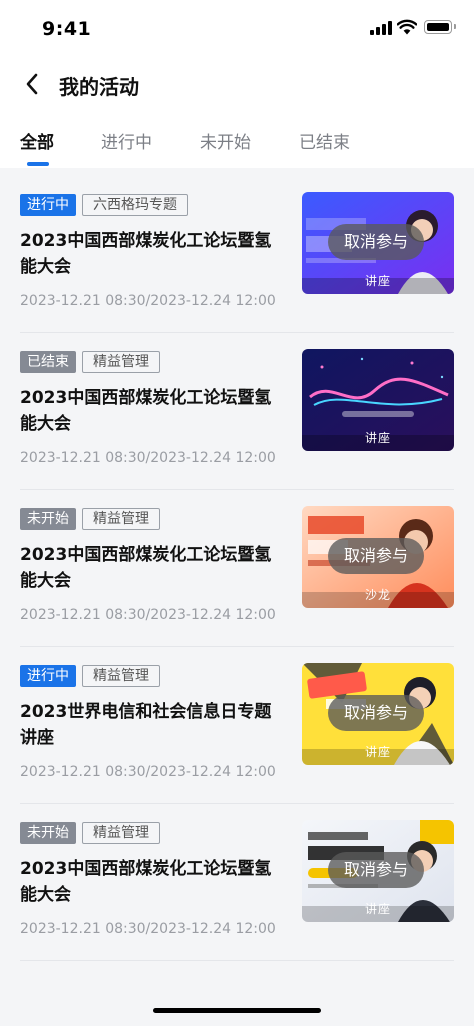 The height and width of the screenshot is (1026, 474). I want to click on status-badge: 已结束, so click(48, 362).